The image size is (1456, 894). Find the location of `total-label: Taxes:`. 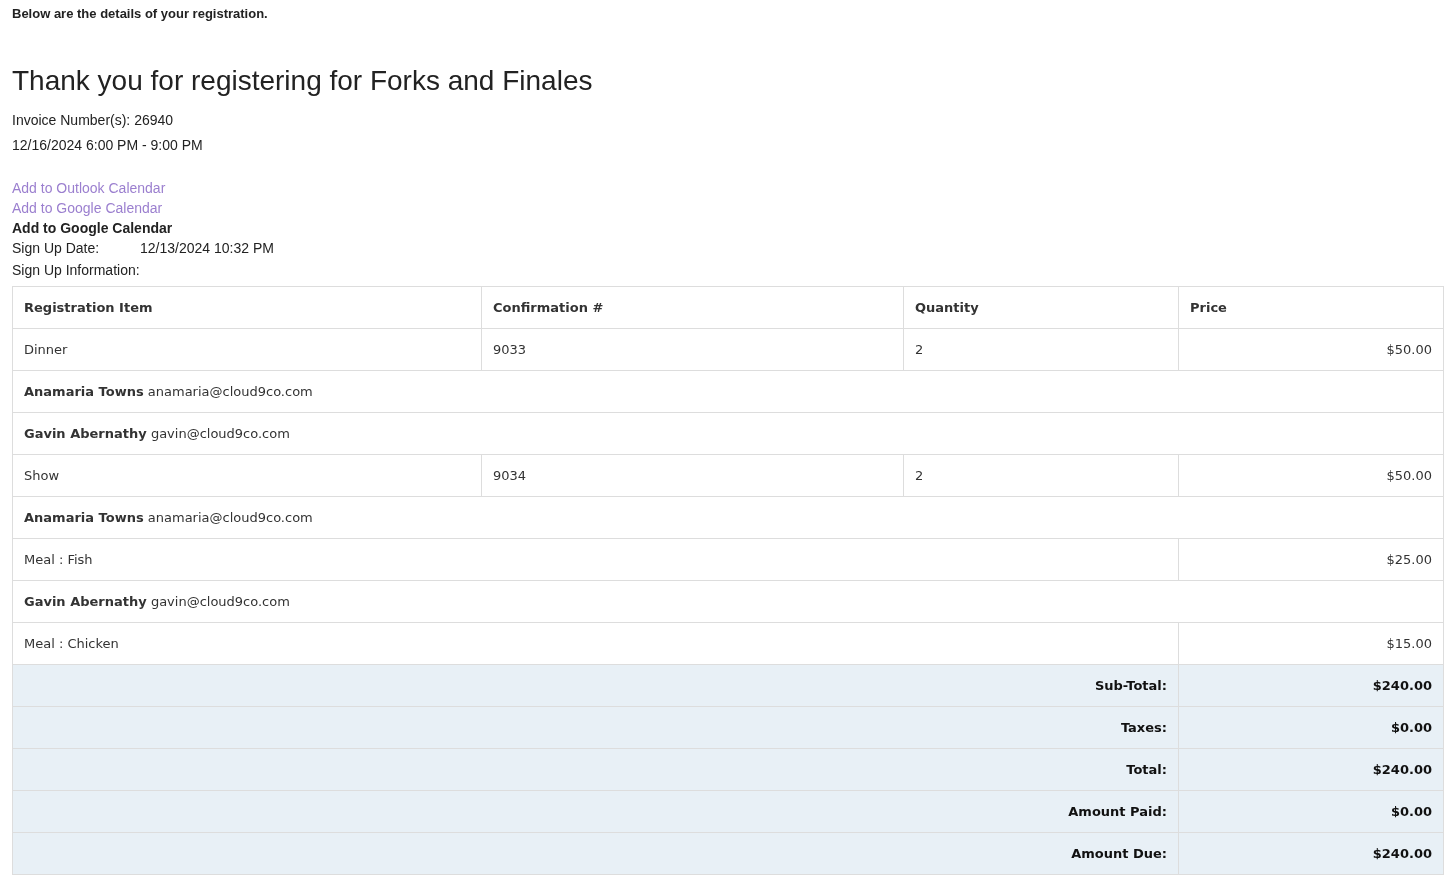

total-label: Taxes: is located at coordinates (595, 727).